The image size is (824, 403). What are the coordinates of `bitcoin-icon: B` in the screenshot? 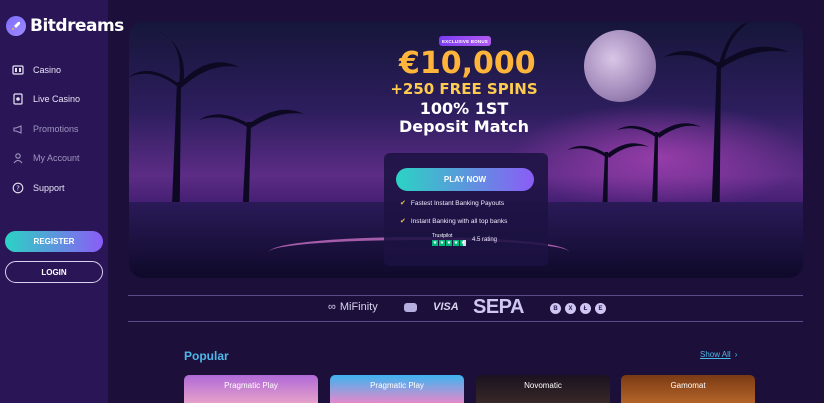 It's located at (555, 308).